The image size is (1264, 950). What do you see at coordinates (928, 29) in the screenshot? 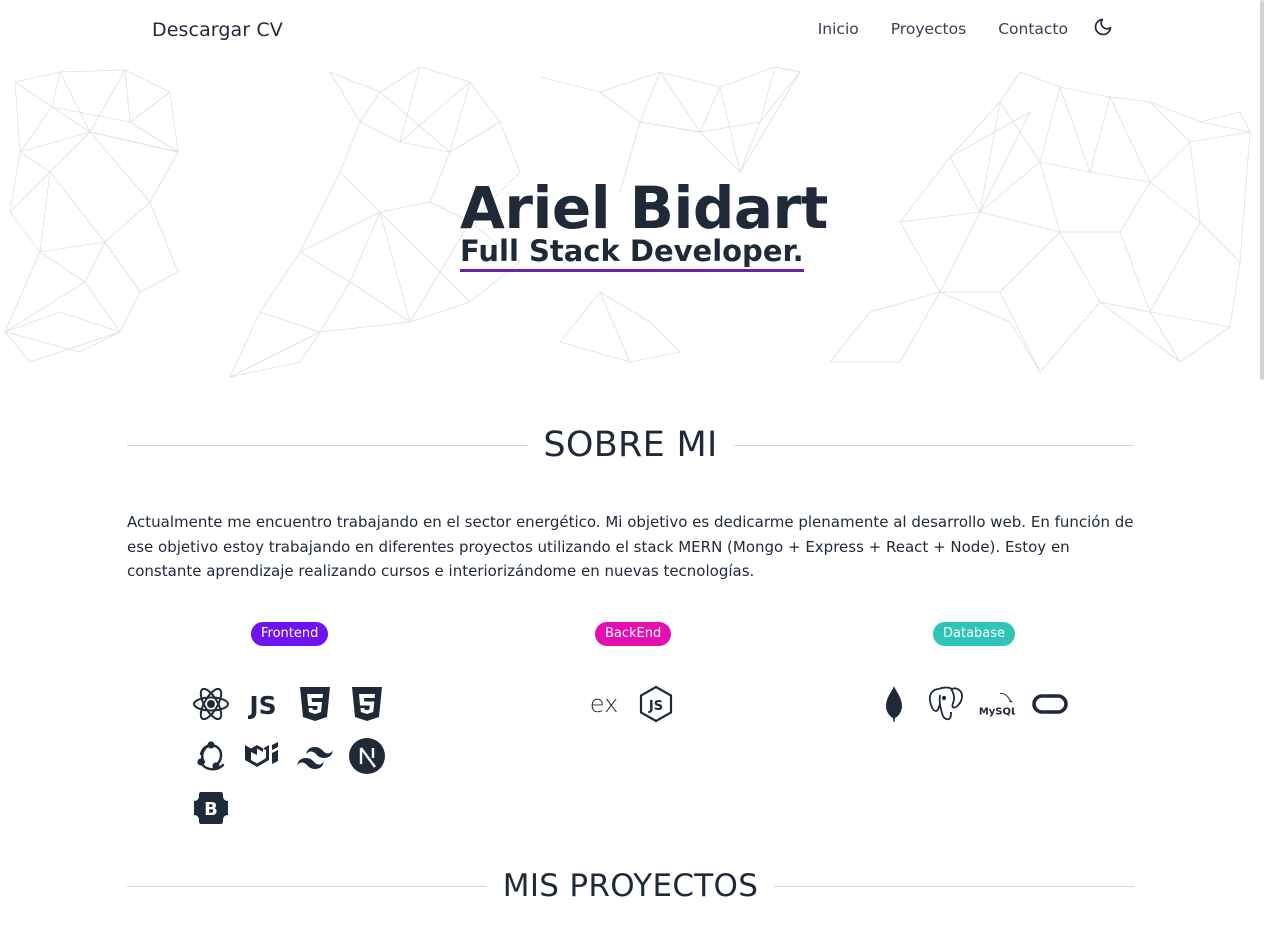
I see `nav-link-proyectos: Proyectos` at bounding box center [928, 29].